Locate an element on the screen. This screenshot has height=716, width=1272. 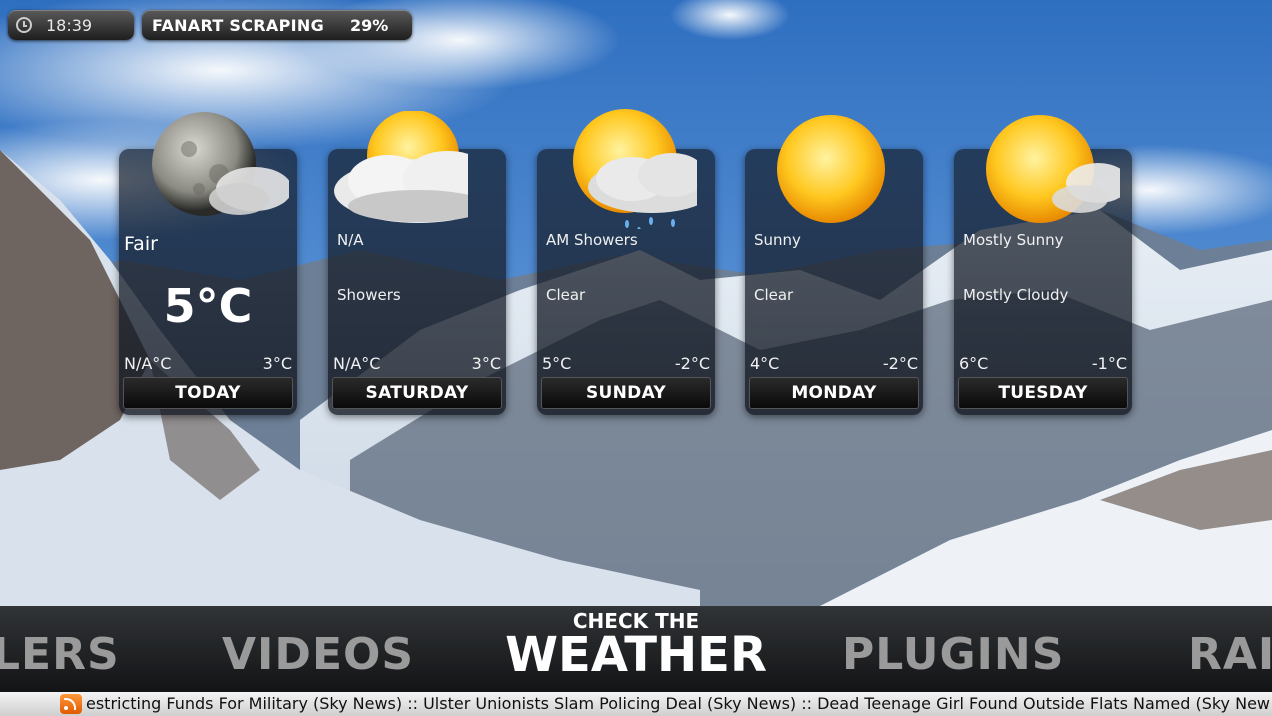
day-label: SUNDAY is located at coordinates (626, 393).